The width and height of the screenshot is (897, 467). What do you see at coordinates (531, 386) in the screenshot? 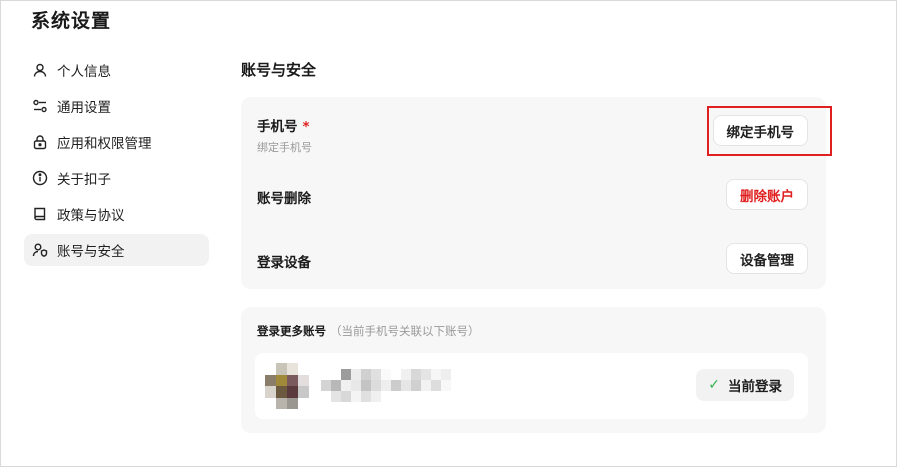
I see `account-row: ✓ 当前登录` at bounding box center [531, 386].